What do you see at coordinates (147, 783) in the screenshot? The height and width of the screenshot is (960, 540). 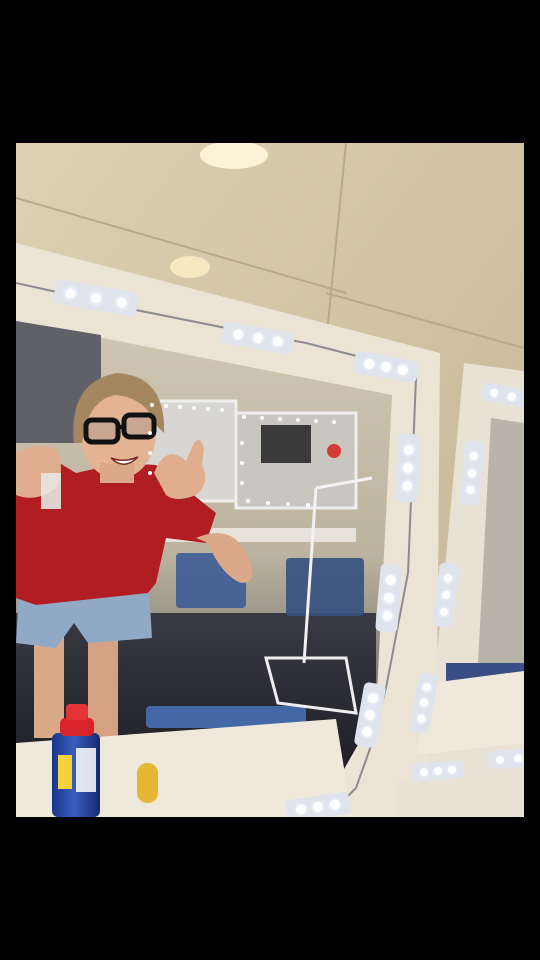 I see `yellow-object` at bounding box center [147, 783].